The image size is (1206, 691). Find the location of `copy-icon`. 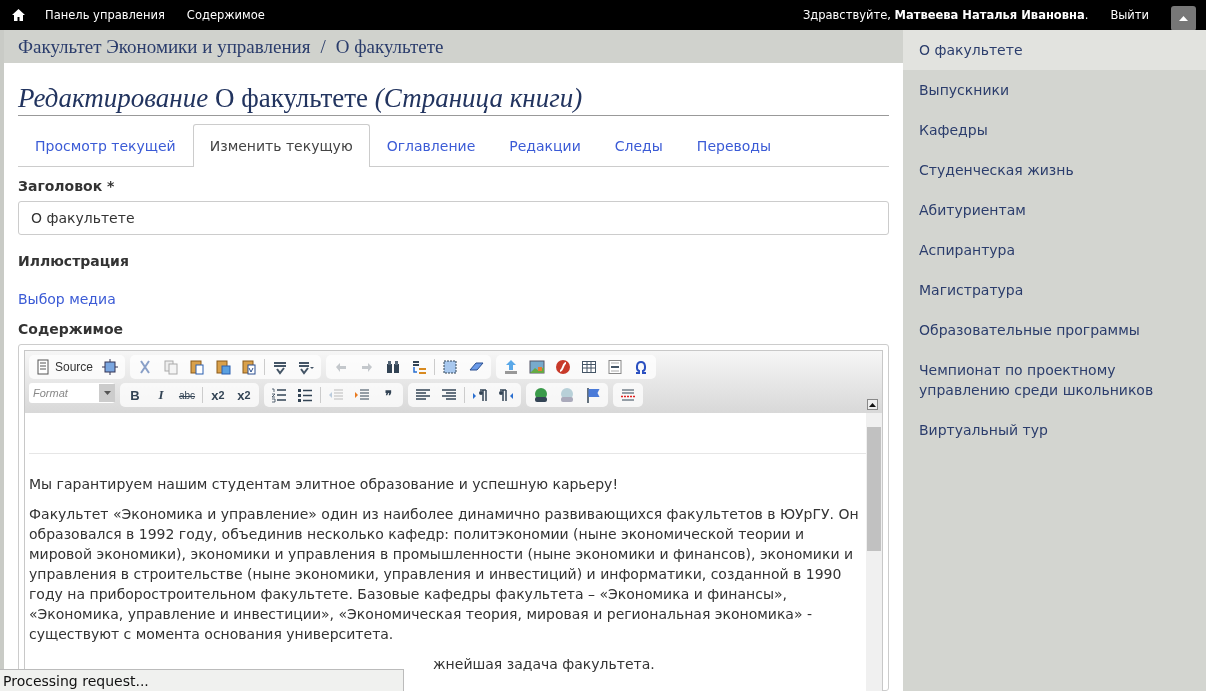

copy-icon is located at coordinates (171, 367).